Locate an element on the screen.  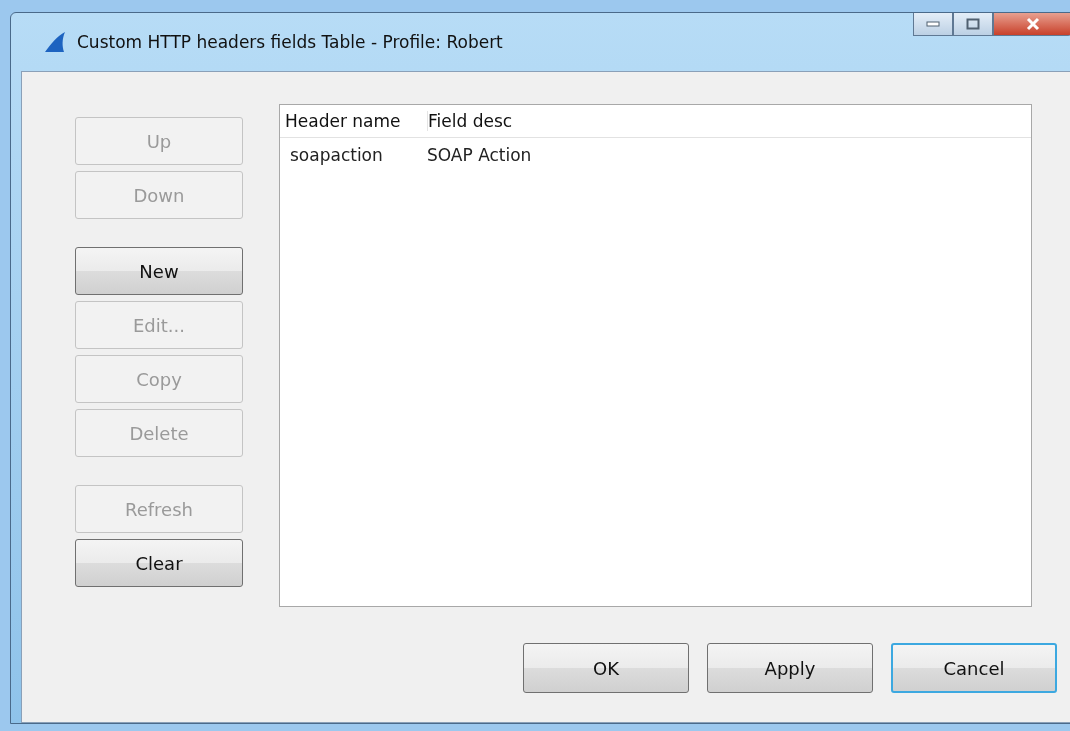
minimize-icon is located at coordinates (933, 24).